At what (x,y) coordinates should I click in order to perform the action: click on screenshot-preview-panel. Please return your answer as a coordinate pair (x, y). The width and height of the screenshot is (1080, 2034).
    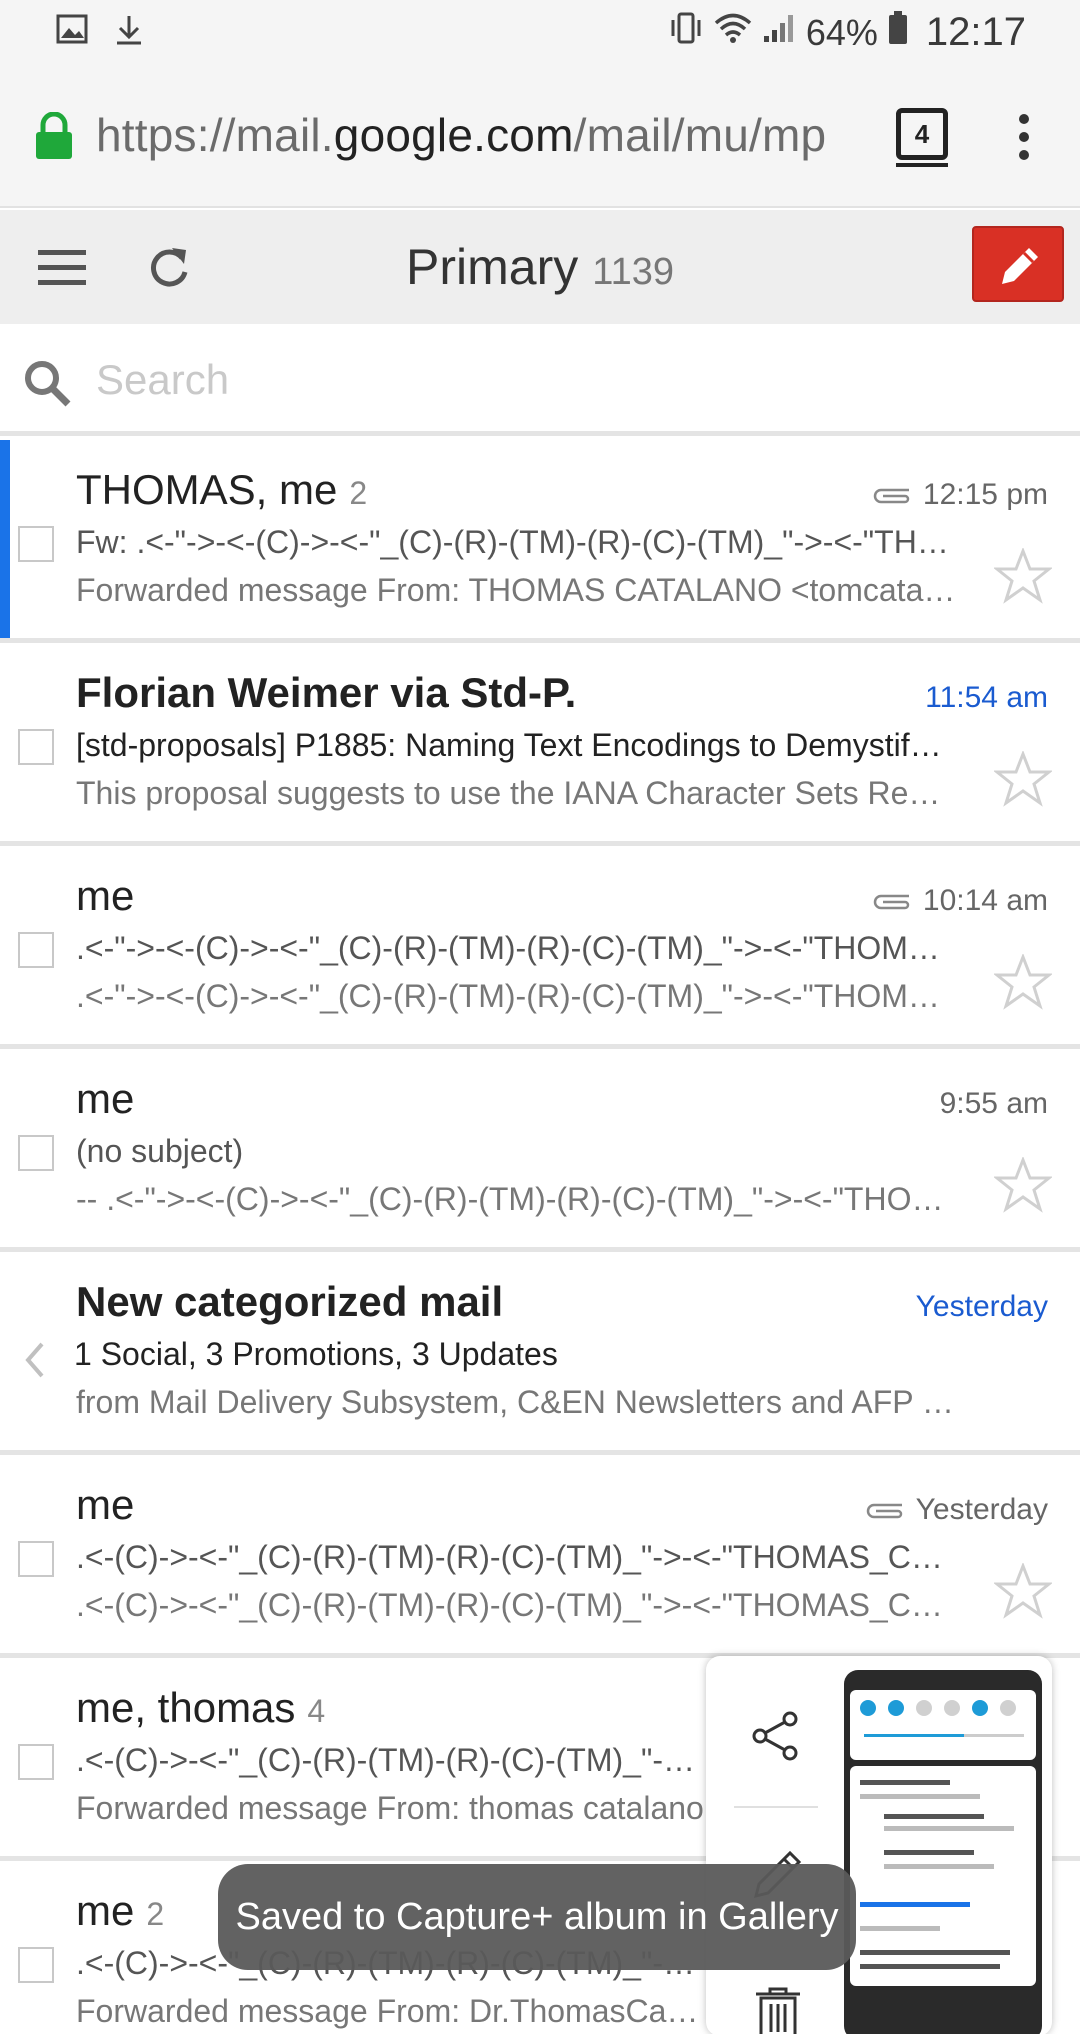
    Looking at the image, I should click on (879, 1845).